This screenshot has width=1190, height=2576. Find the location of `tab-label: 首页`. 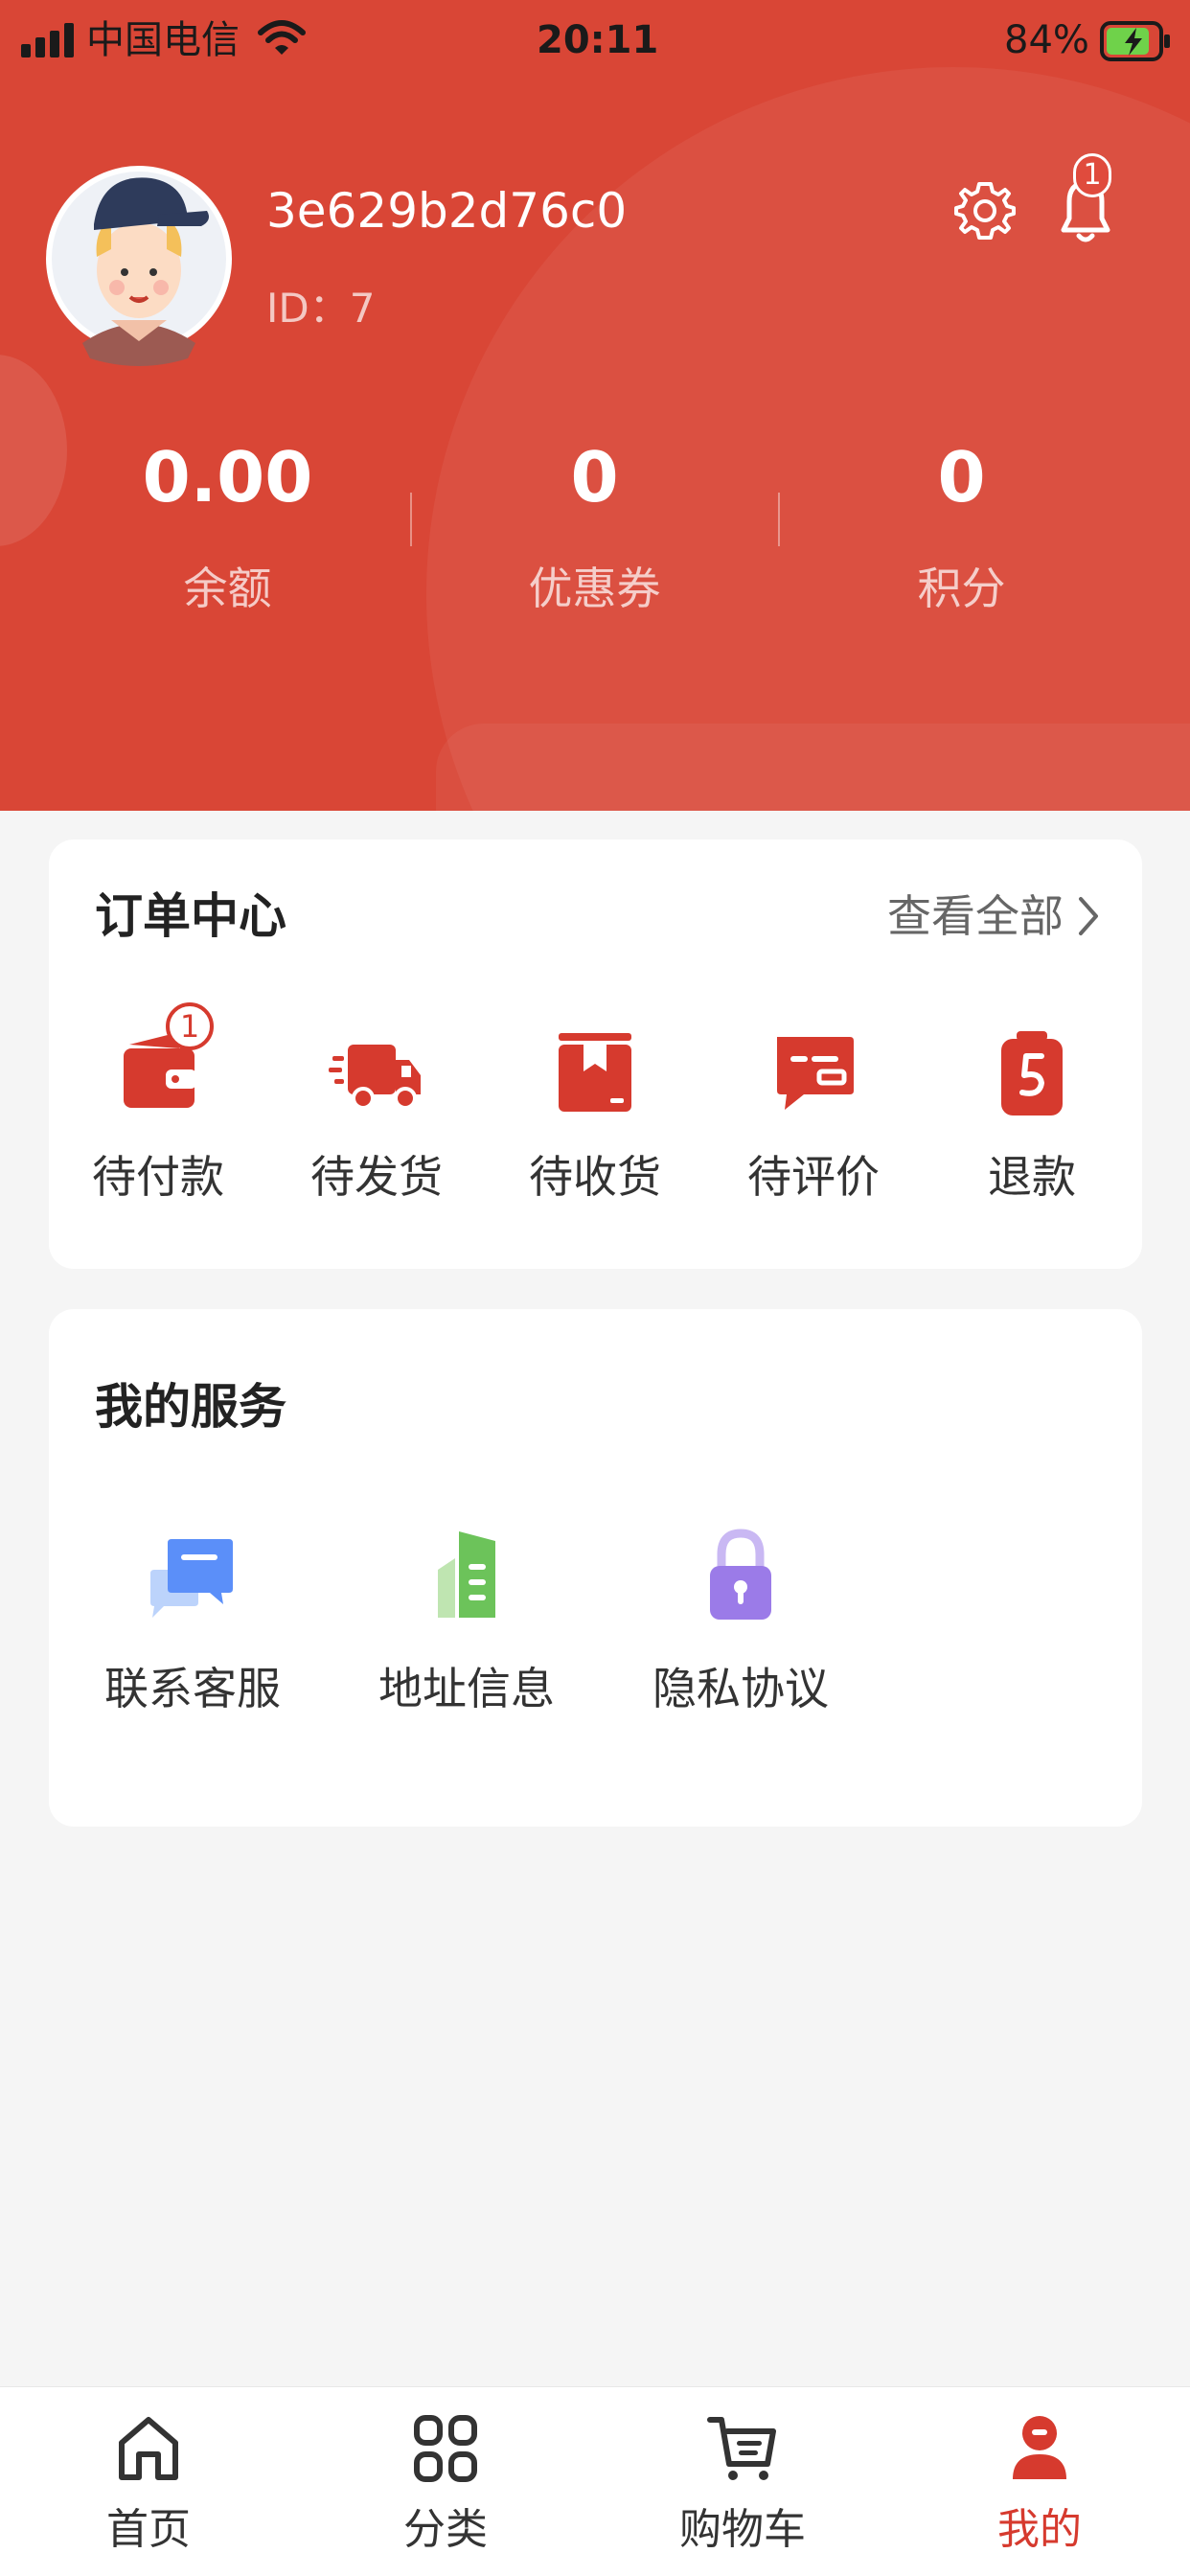

tab-label: 首页 is located at coordinates (148, 2529).